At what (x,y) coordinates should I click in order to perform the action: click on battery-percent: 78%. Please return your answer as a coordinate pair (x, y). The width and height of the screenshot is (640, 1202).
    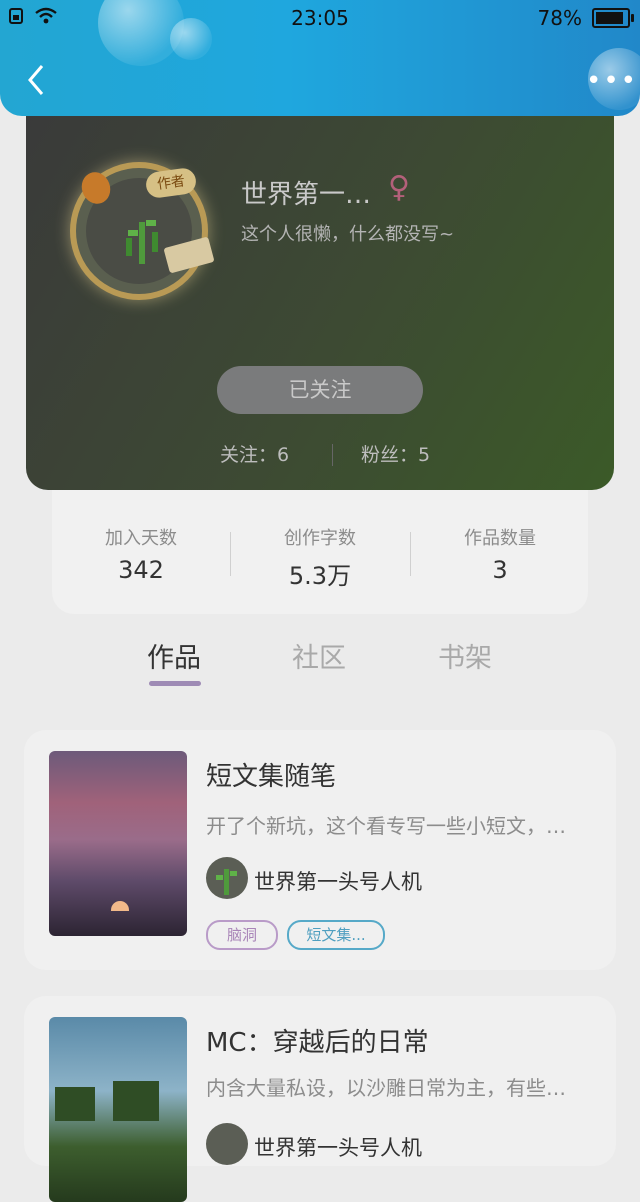
    Looking at the image, I should click on (559, 18).